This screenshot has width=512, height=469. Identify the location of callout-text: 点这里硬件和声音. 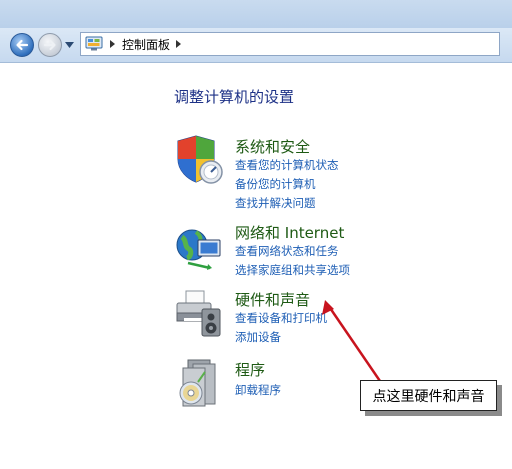
(428, 396).